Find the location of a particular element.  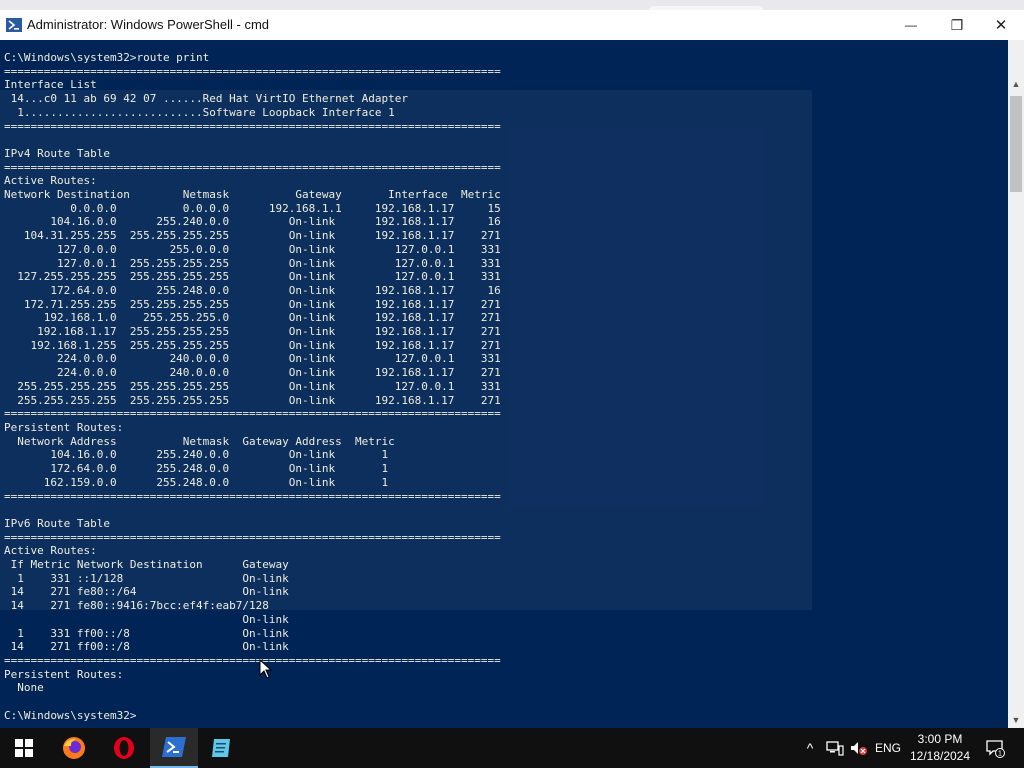

notepad-icon is located at coordinates (221, 748).